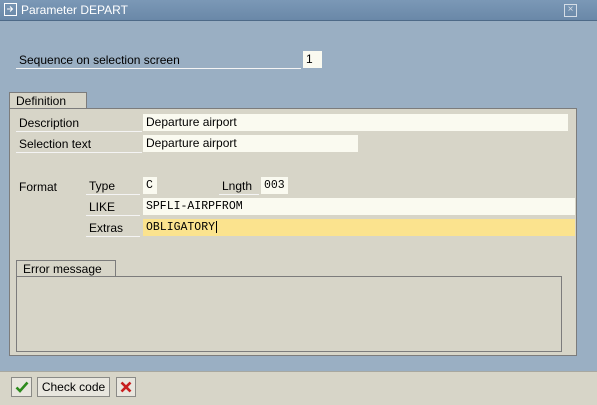  What do you see at coordinates (38, 187) in the screenshot?
I see `format-label: Format` at bounding box center [38, 187].